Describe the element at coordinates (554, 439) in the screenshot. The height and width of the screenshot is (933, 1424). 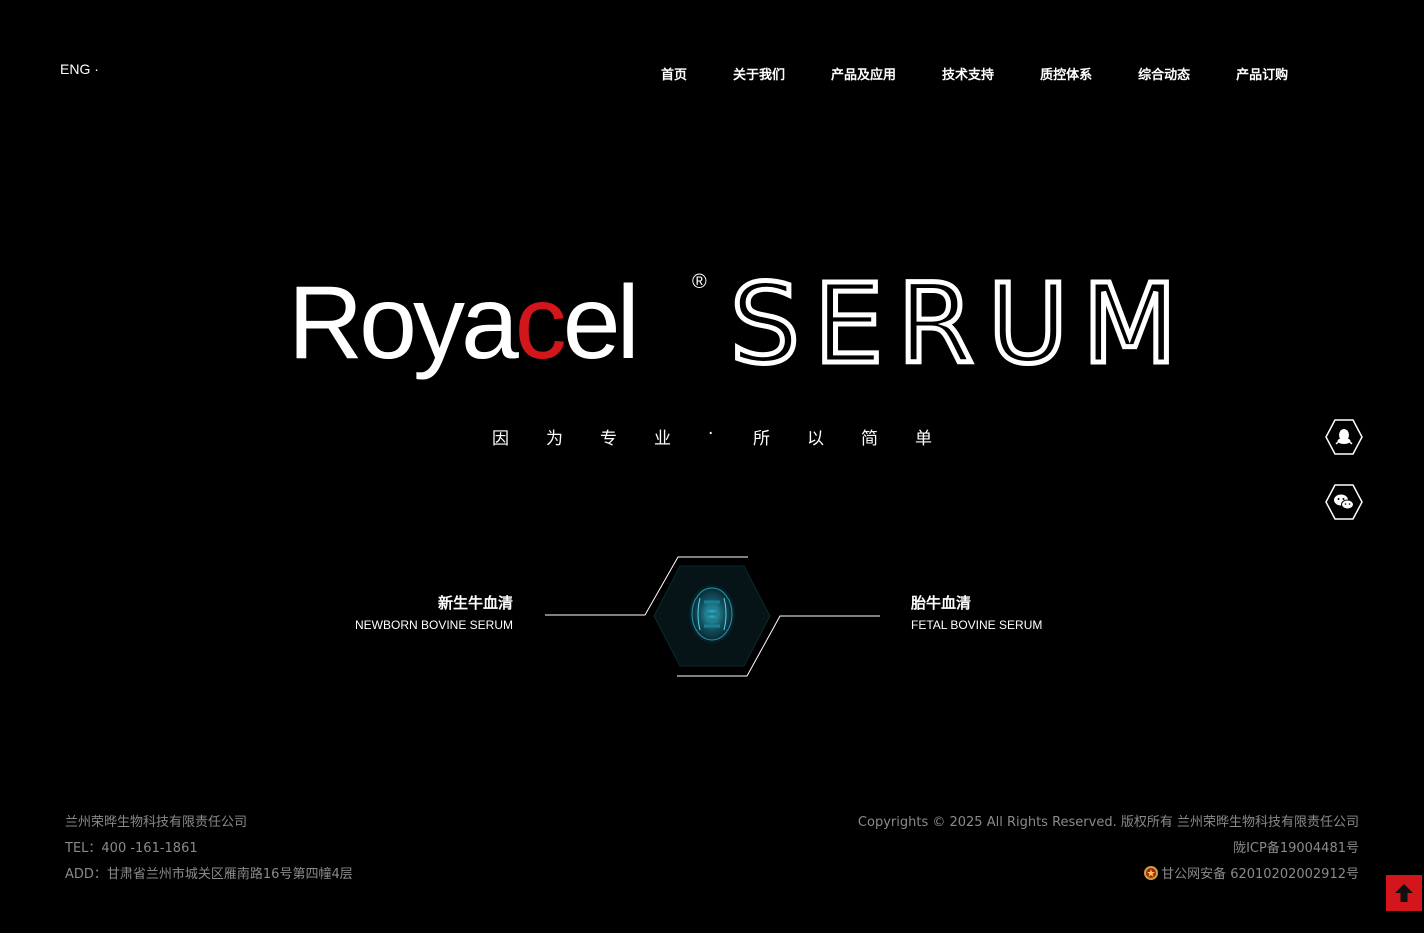
I see `tagline-char: 为` at that location.